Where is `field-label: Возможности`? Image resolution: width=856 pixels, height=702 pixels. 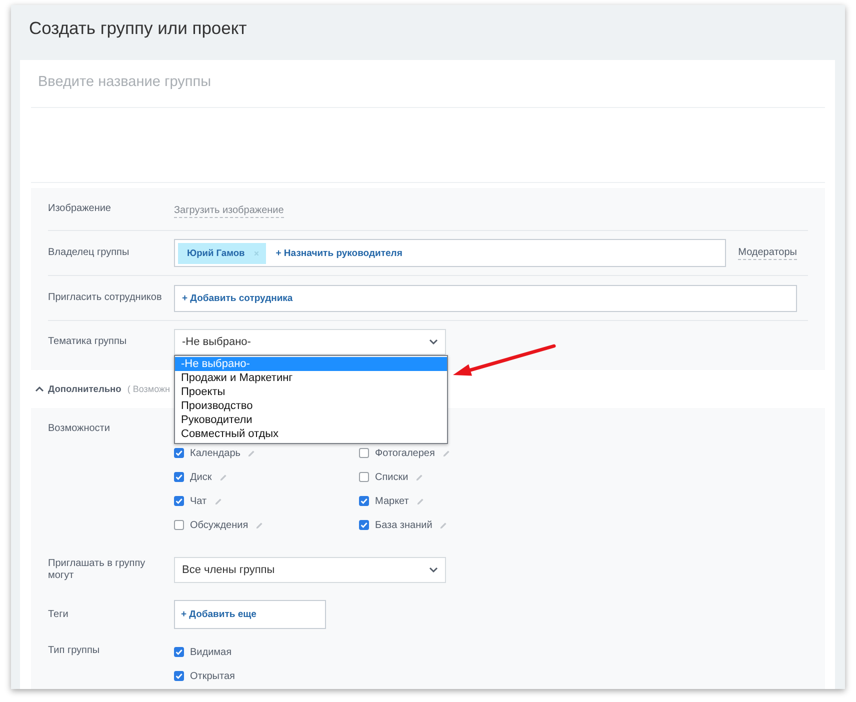
field-label: Возможности is located at coordinates (79, 429).